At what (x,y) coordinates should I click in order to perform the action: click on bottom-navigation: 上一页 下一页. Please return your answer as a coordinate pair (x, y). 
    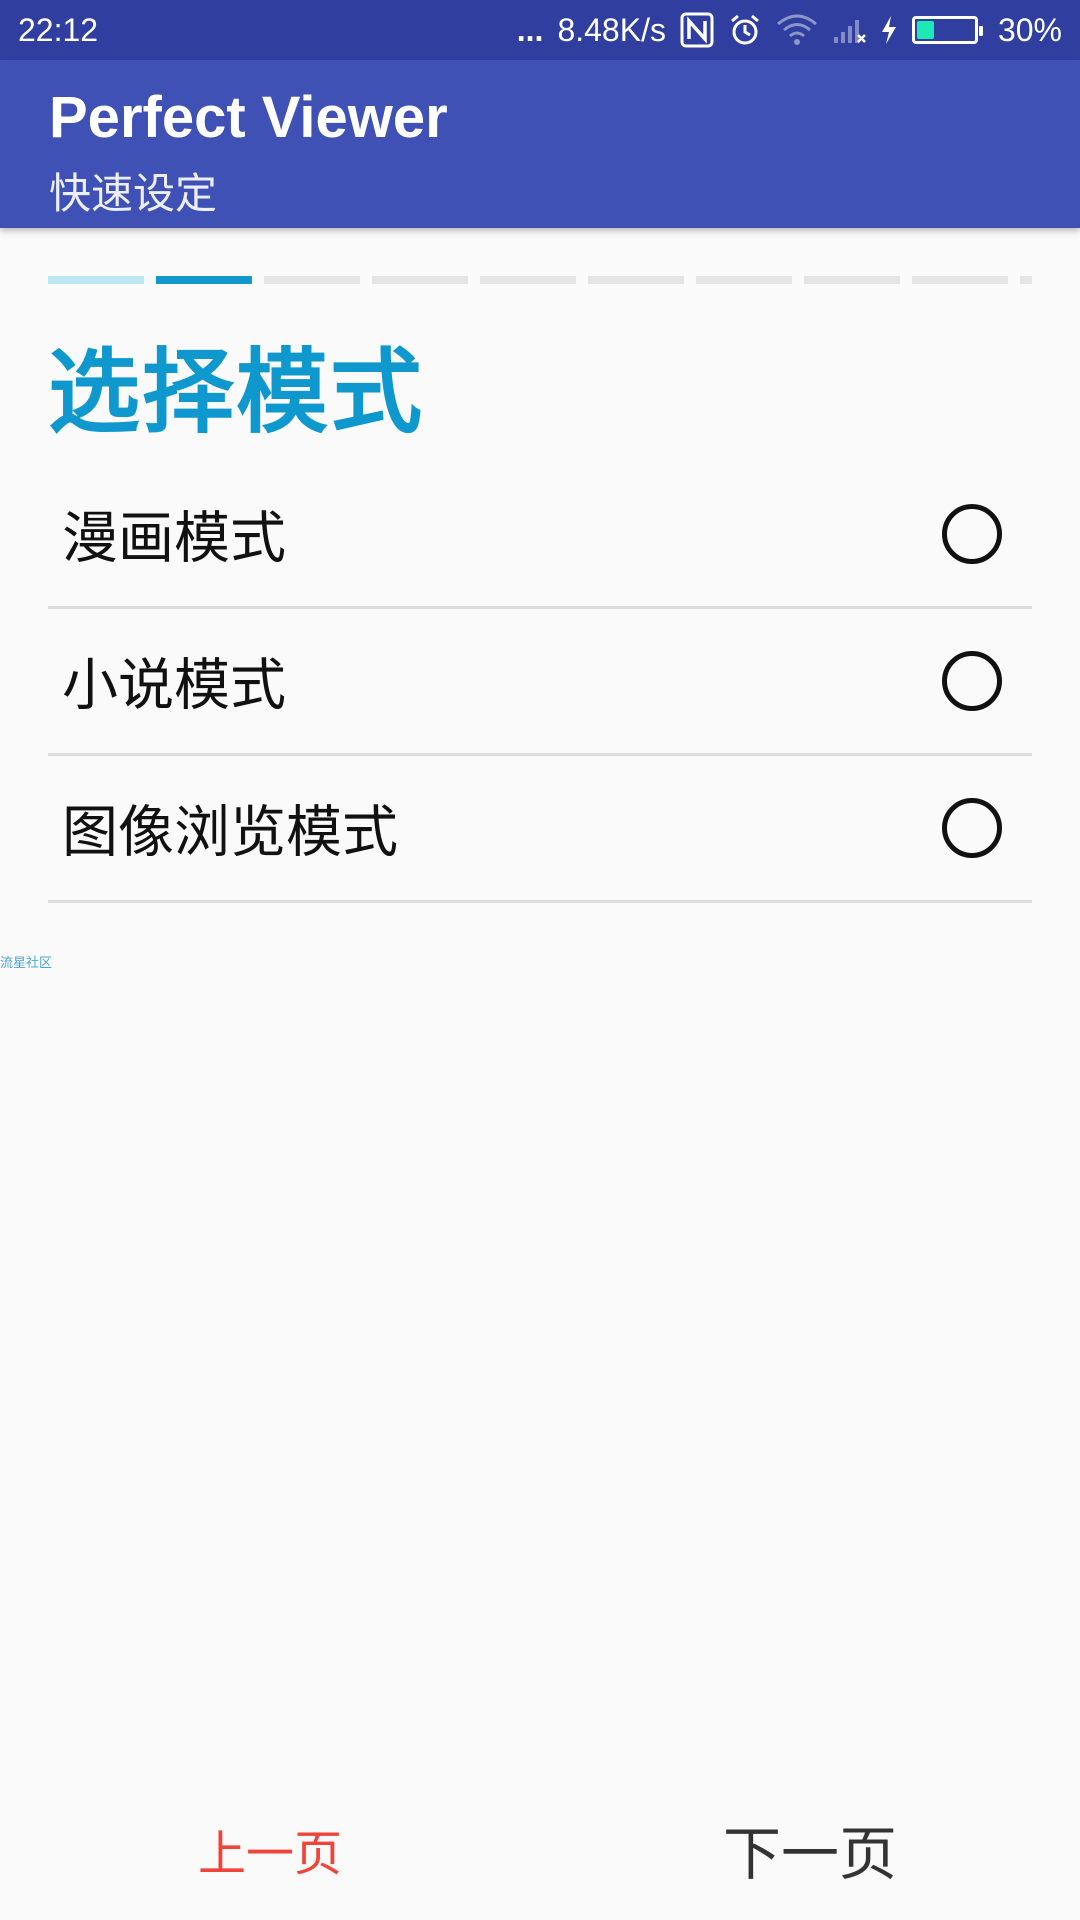
    Looking at the image, I should click on (540, 1855).